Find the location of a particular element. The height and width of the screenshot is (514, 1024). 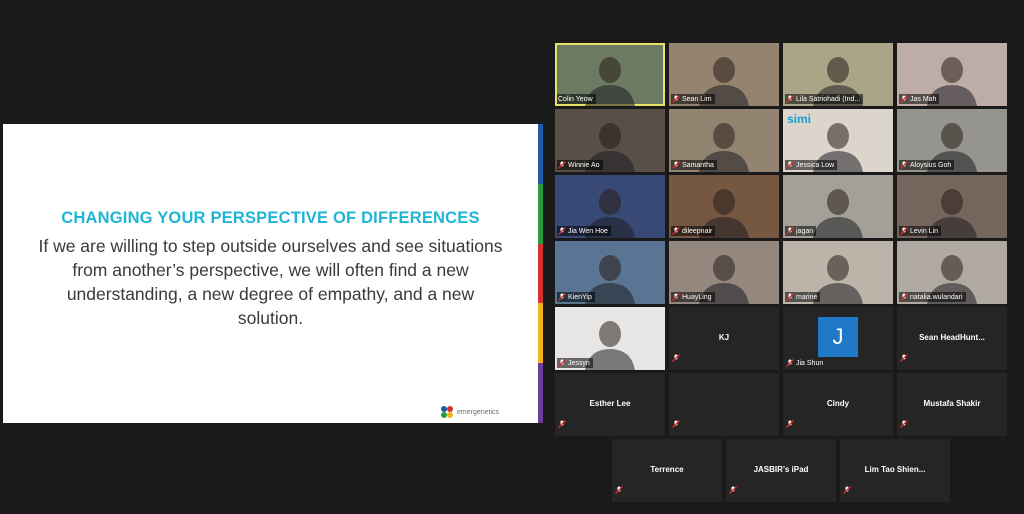

participant-tile: simi Jessica Low is located at coordinates (838, 140).